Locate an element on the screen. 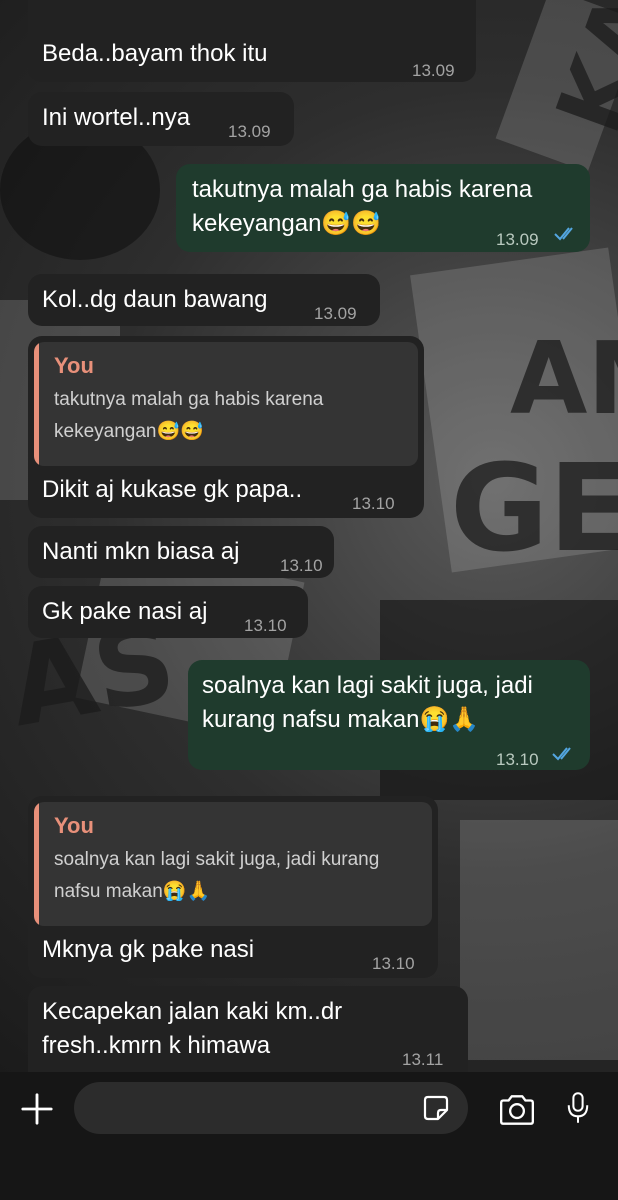 The width and height of the screenshot is (618, 1200). message-text-line: kurang nafsu makan😭🙏 is located at coordinates (341, 719).